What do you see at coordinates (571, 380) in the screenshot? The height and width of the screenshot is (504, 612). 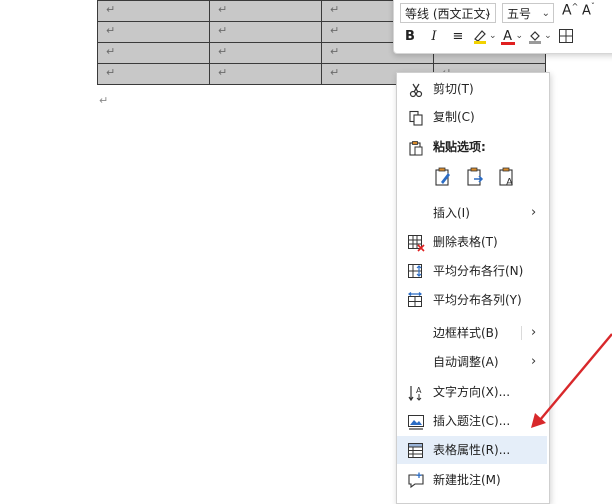 I see `annotation-arrow` at bounding box center [571, 380].